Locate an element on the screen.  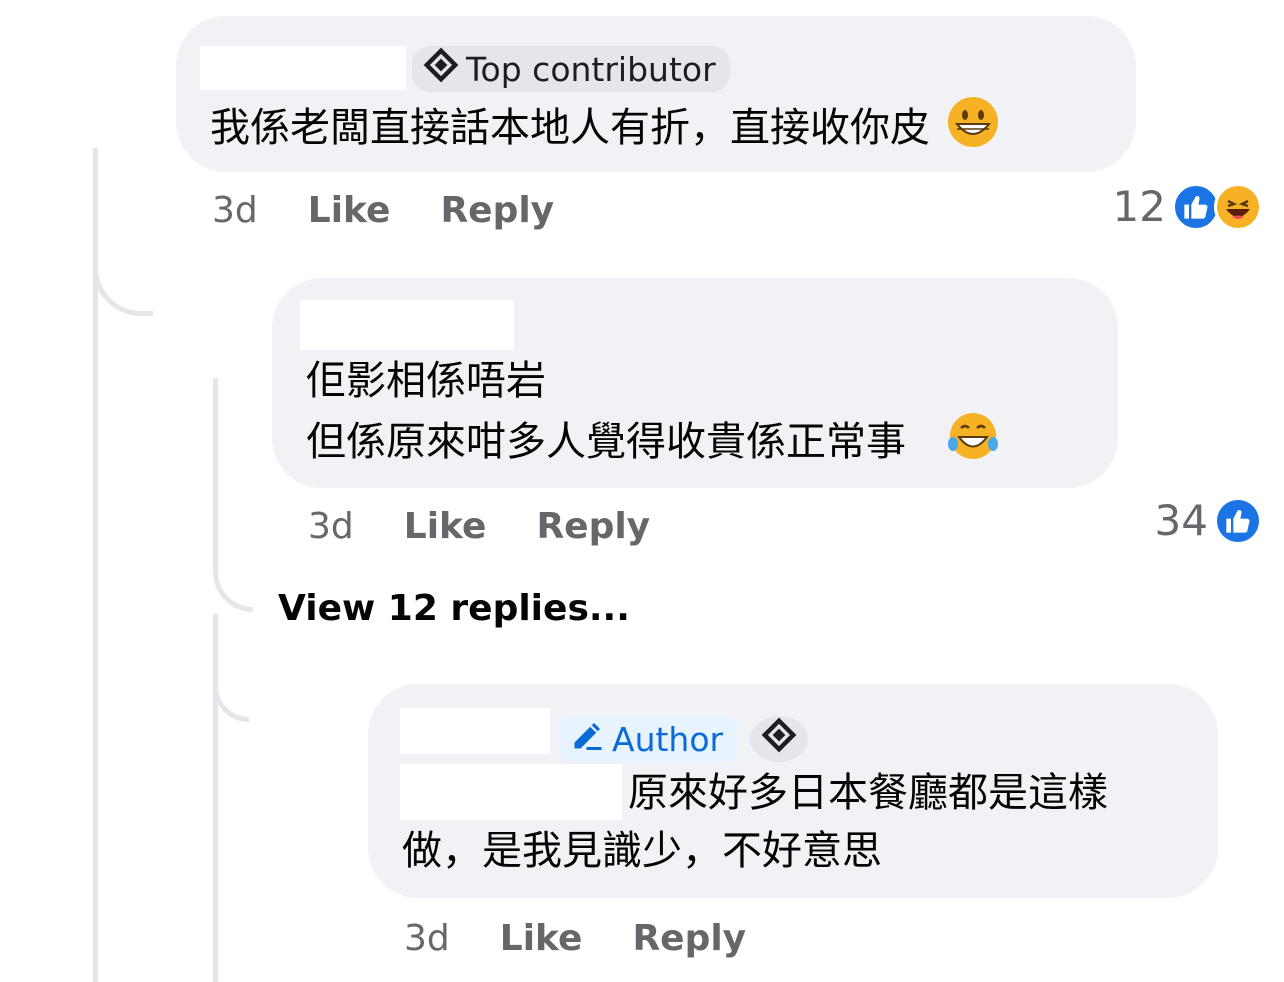
badge-label: Top contributor is located at coordinates (591, 69).